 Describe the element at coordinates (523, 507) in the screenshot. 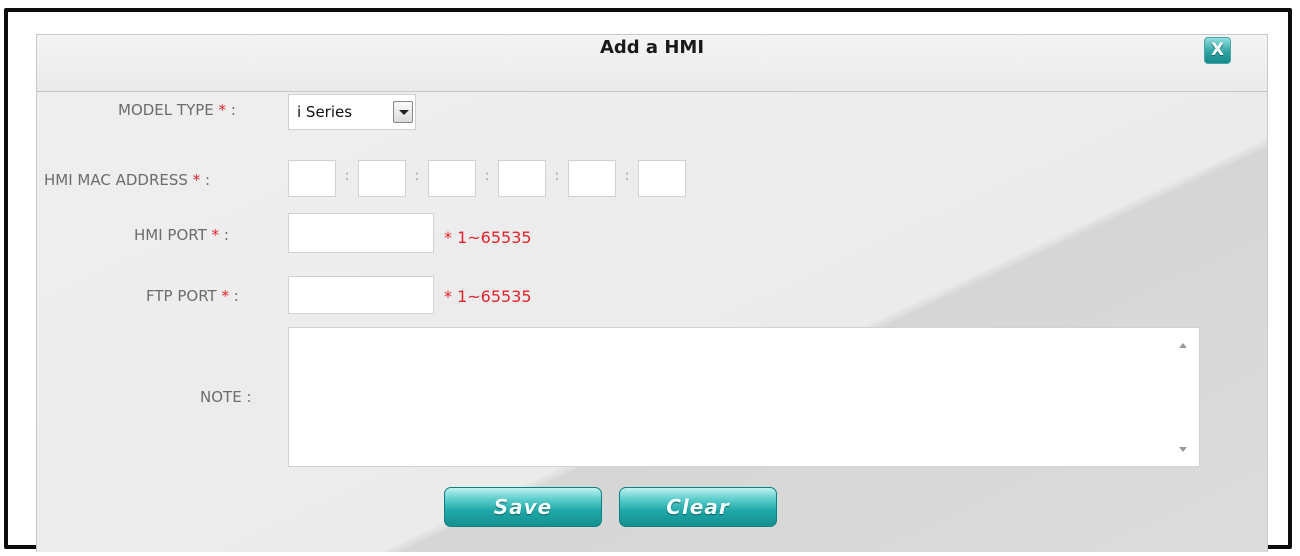

I see `save-button: Save` at that location.